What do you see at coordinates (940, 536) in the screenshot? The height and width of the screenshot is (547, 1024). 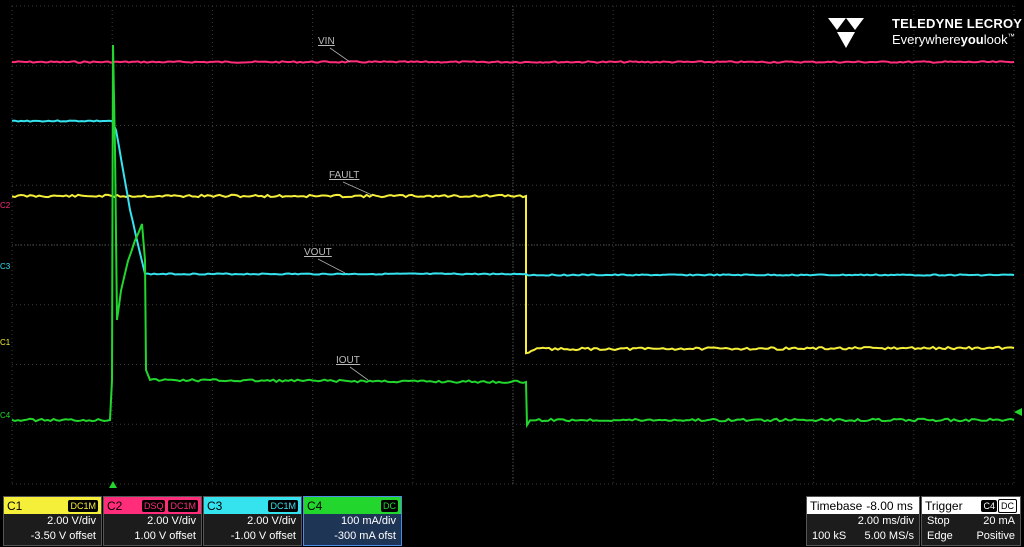 I see `trigger-type: Edge` at bounding box center [940, 536].